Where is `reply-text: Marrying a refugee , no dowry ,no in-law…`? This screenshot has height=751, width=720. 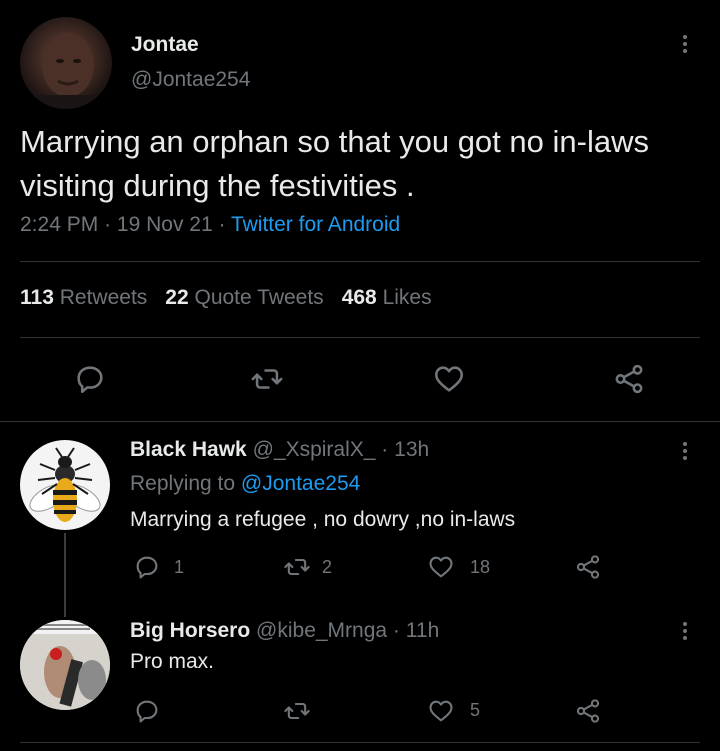
reply-text: Marrying a refugee , no dowry ,no in-law… is located at coordinates (323, 519).